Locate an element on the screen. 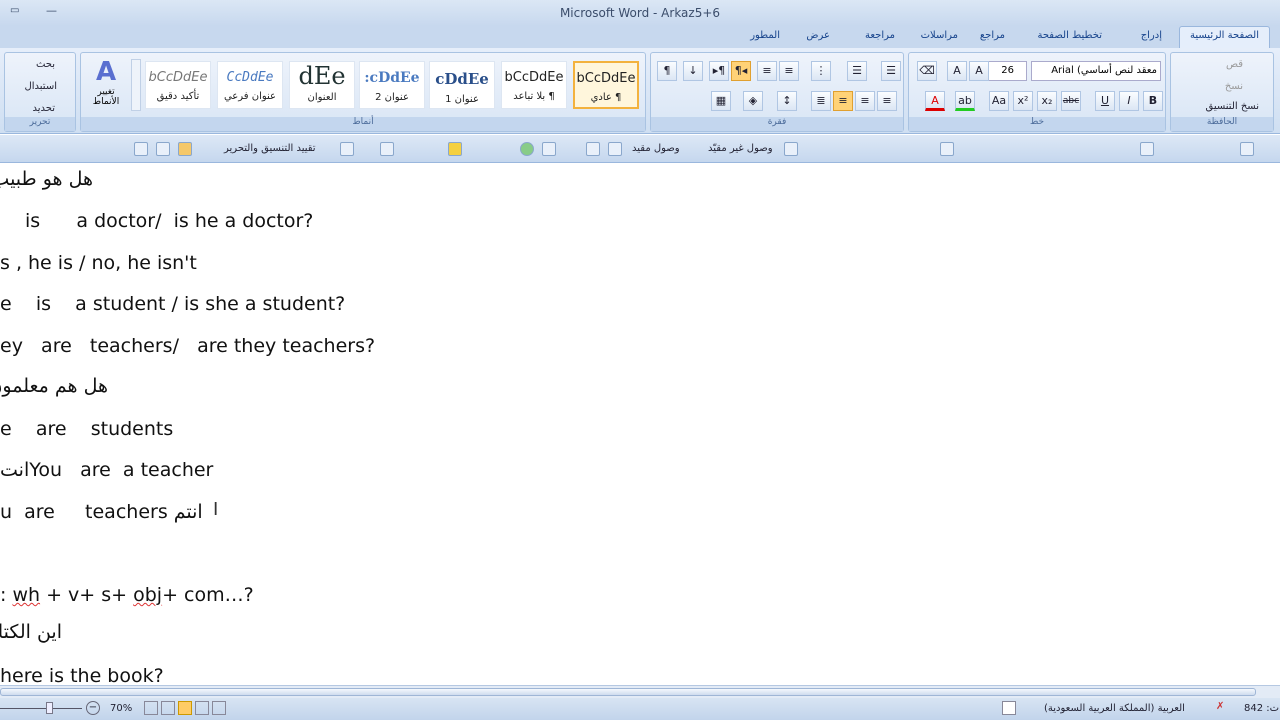  line-spacing-icon: ↕ is located at coordinates (787, 101).